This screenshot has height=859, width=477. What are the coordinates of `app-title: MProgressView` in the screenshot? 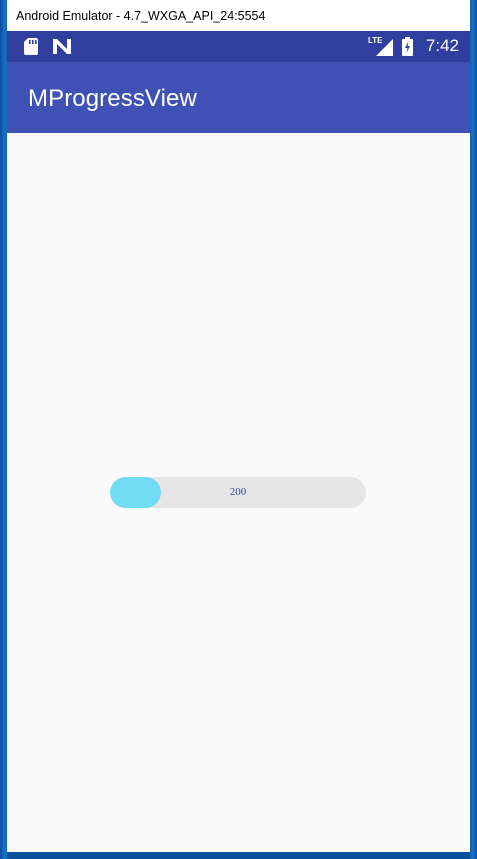 It's located at (112, 98).